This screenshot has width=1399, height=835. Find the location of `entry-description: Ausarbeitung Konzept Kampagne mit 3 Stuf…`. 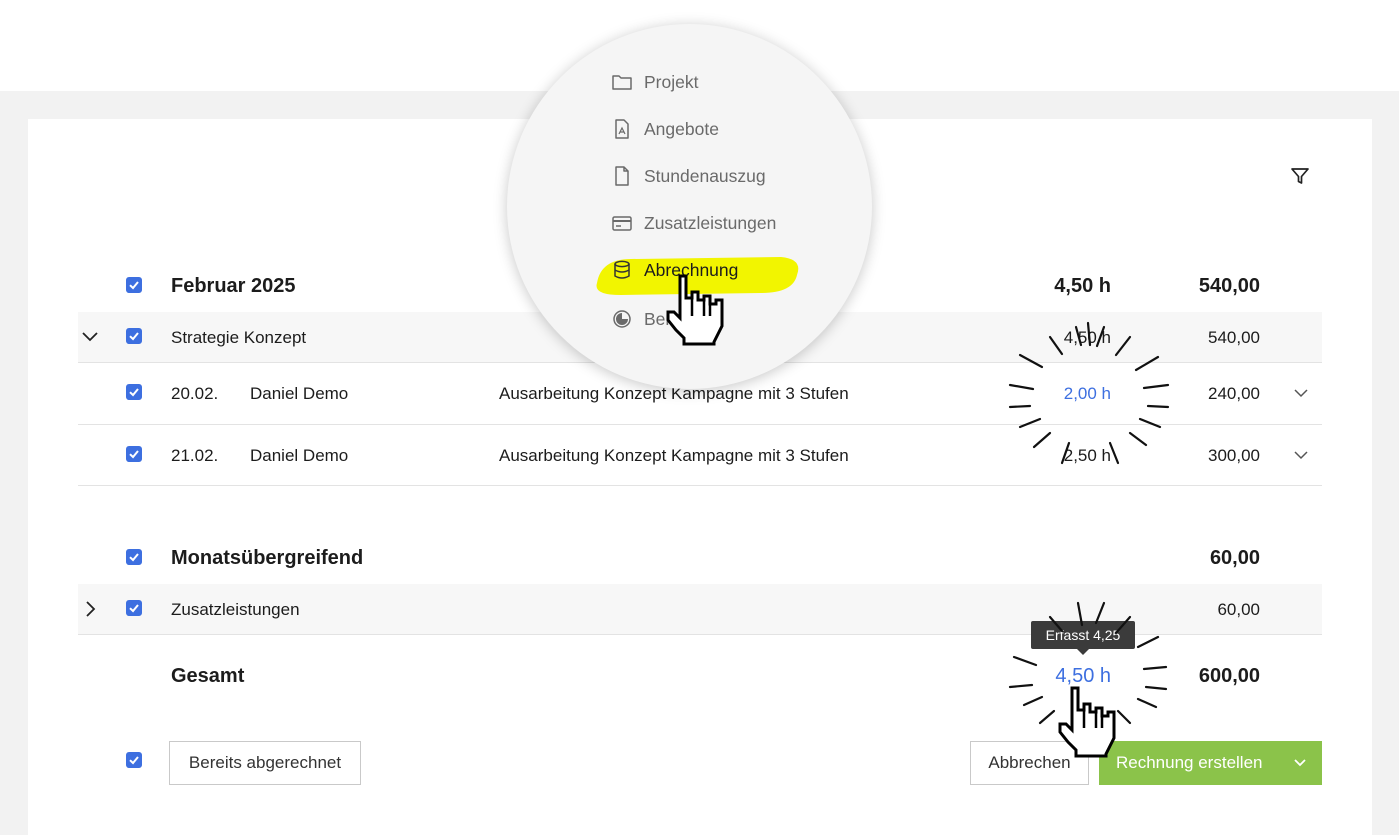

entry-description: Ausarbeitung Konzept Kampagne mit 3 Stuf… is located at coordinates (674, 455).